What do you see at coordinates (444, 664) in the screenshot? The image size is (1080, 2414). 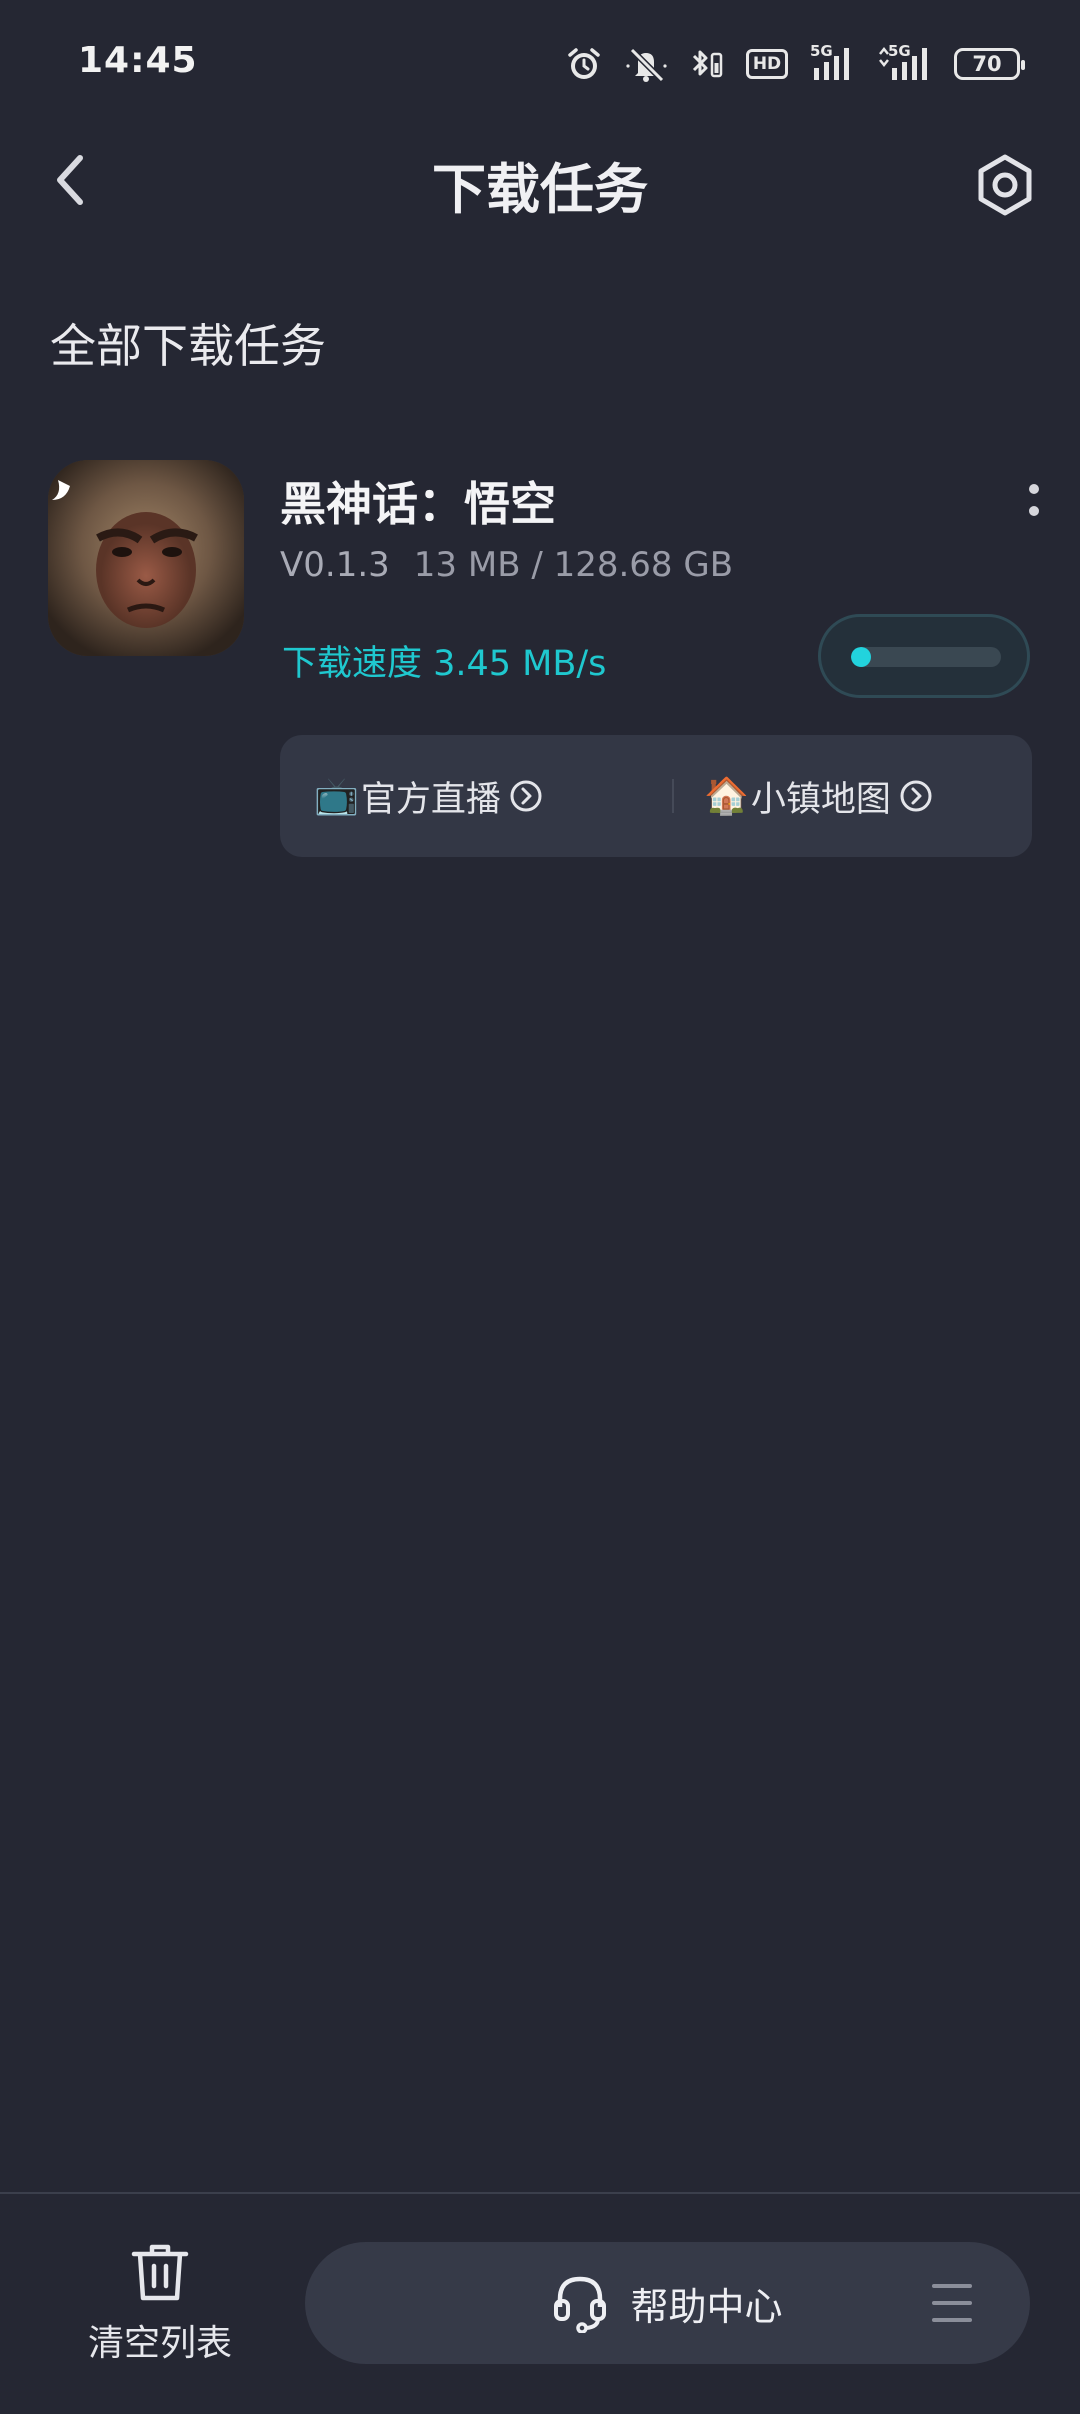 I see `download-speed: 下载速度 3.45 MB/s` at bounding box center [444, 664].